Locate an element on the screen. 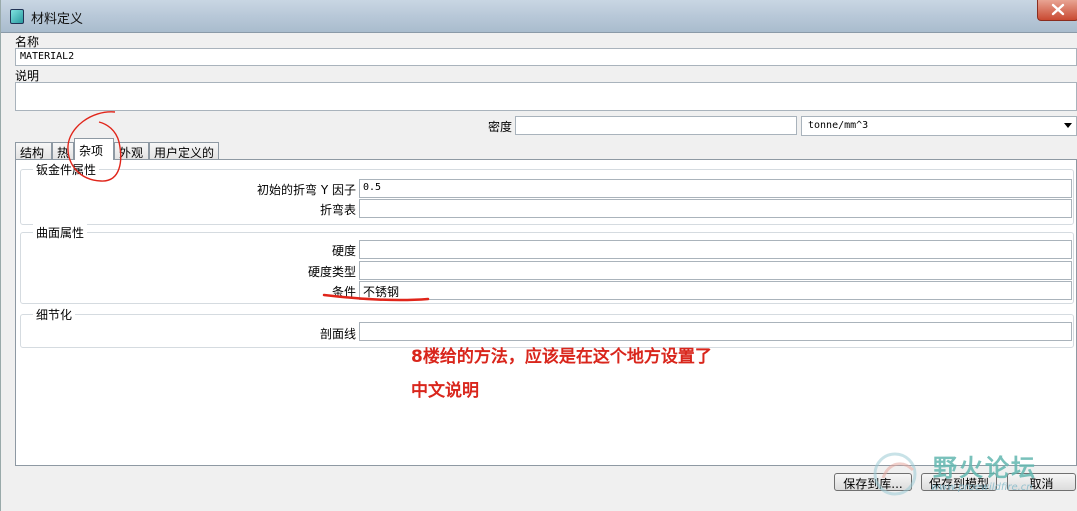 This screenshot has width=1077, height=511. hardness-type-input is located at coordinates (715, 270).